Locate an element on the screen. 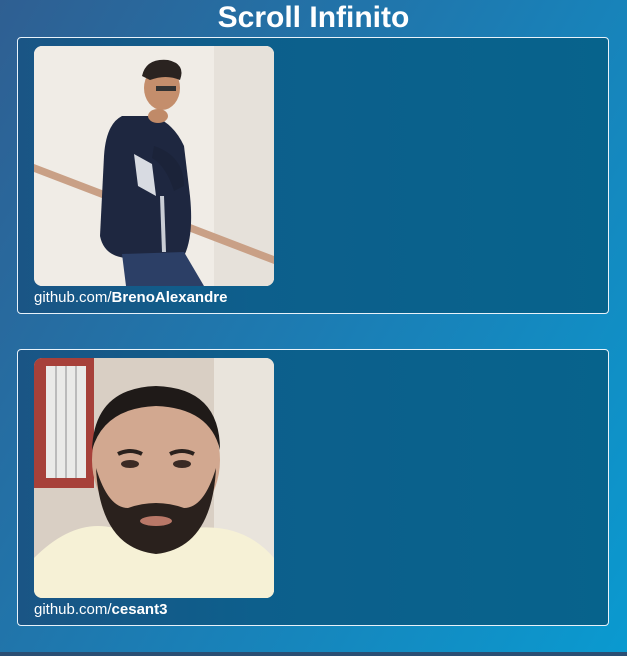 This screenshot has width=627, height=656. github-profile-link: github.com/BrenoAlexandre is located at coordinates (130, 297).